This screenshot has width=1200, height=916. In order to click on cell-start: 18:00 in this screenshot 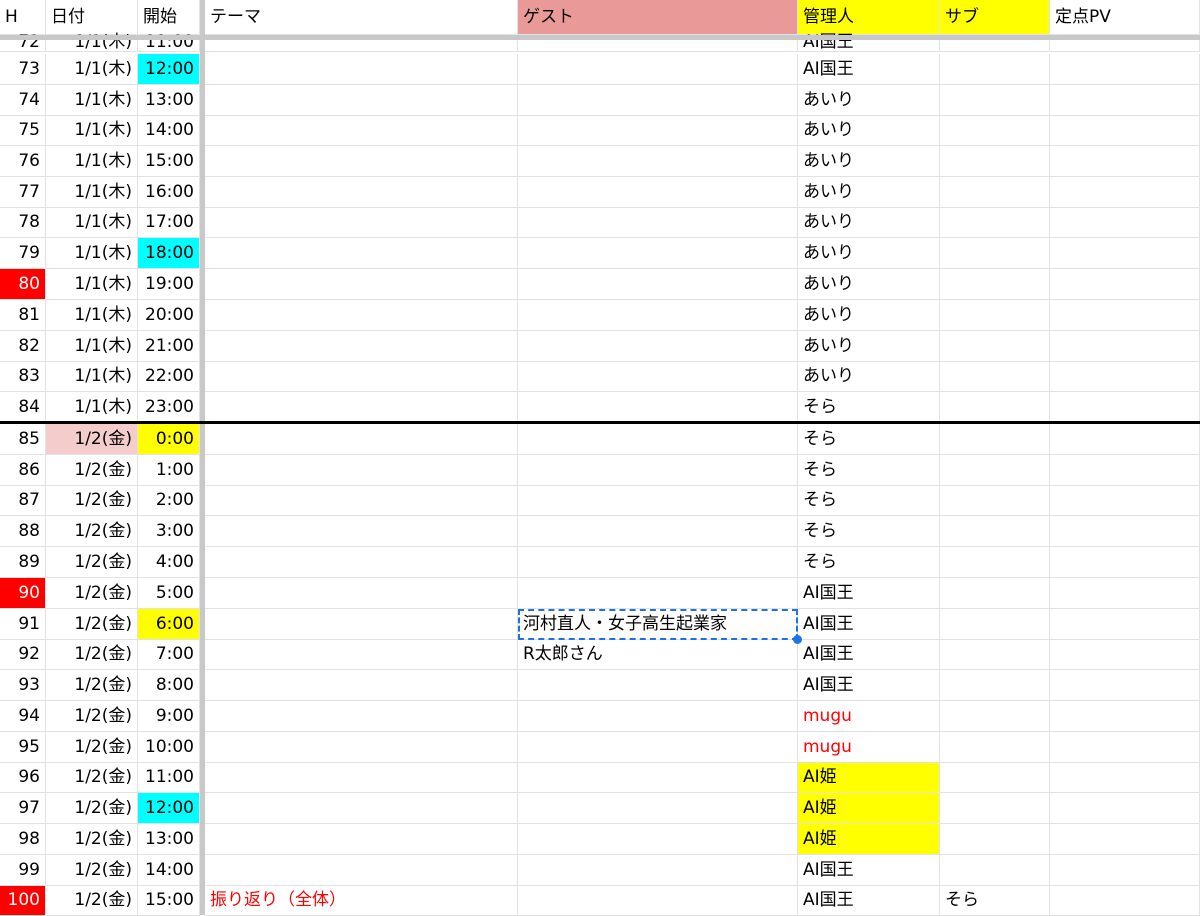, I will do `click(169, 253)`.